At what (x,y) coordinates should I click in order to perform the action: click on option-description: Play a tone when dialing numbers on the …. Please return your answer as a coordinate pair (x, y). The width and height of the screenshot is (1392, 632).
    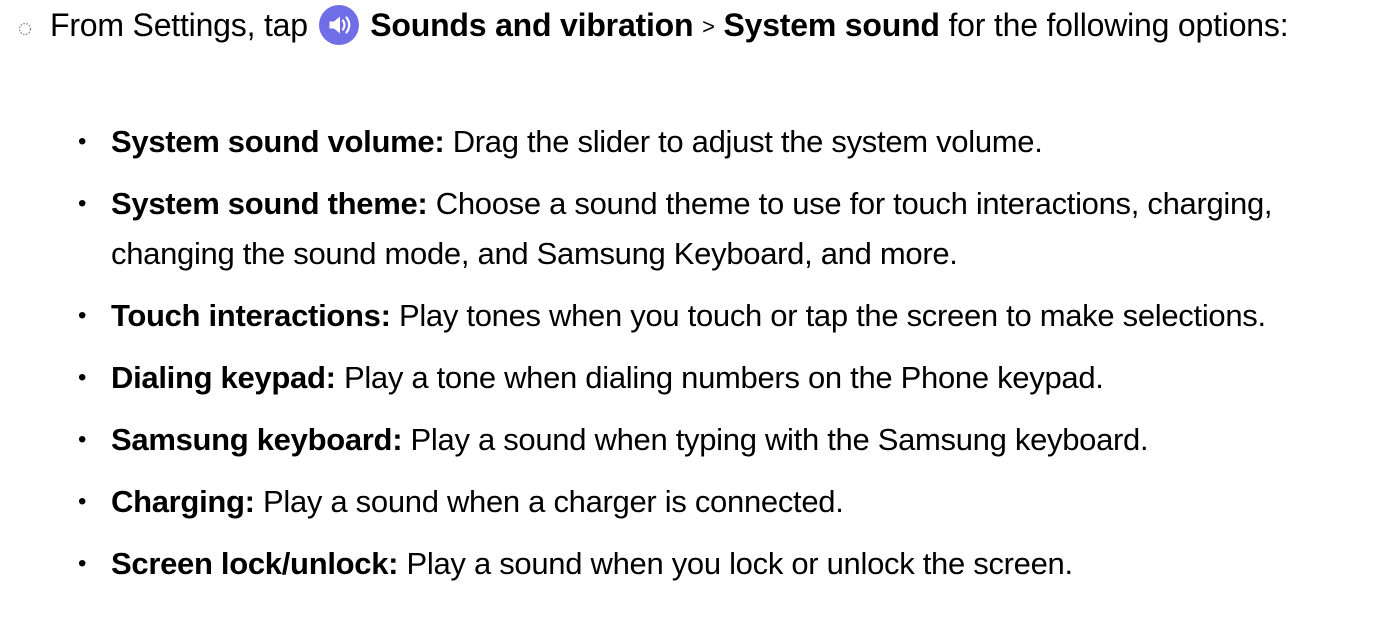
    Looking at the image, I should click on (723, 377).